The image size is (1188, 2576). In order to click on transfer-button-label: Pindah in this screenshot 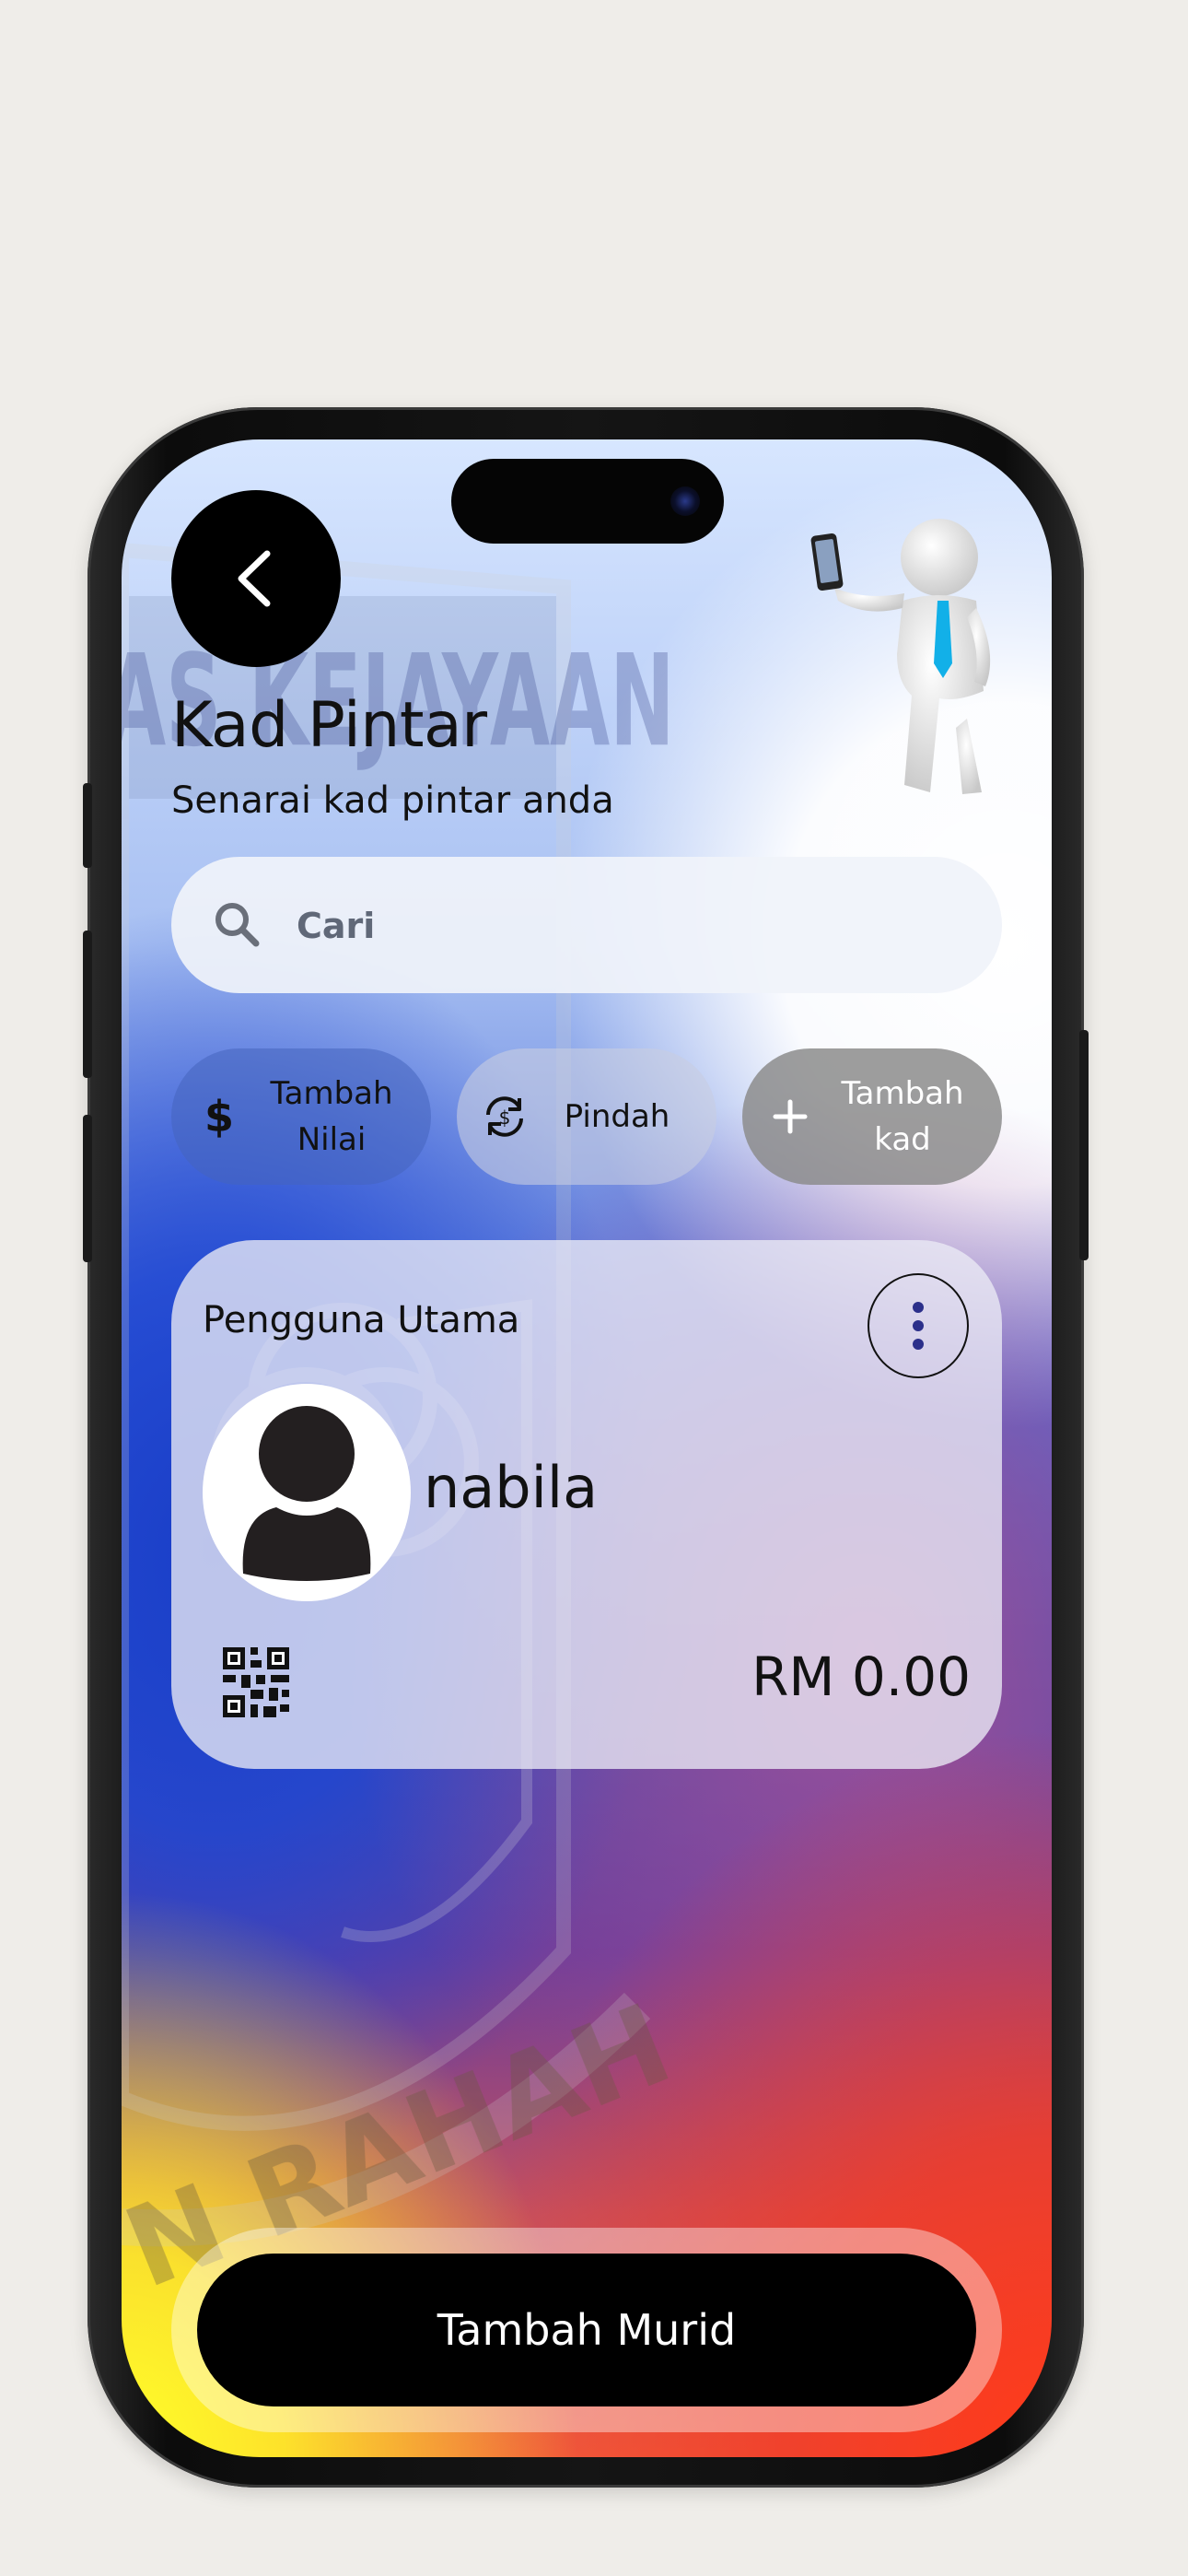, I will do `click(617, 1116)`.